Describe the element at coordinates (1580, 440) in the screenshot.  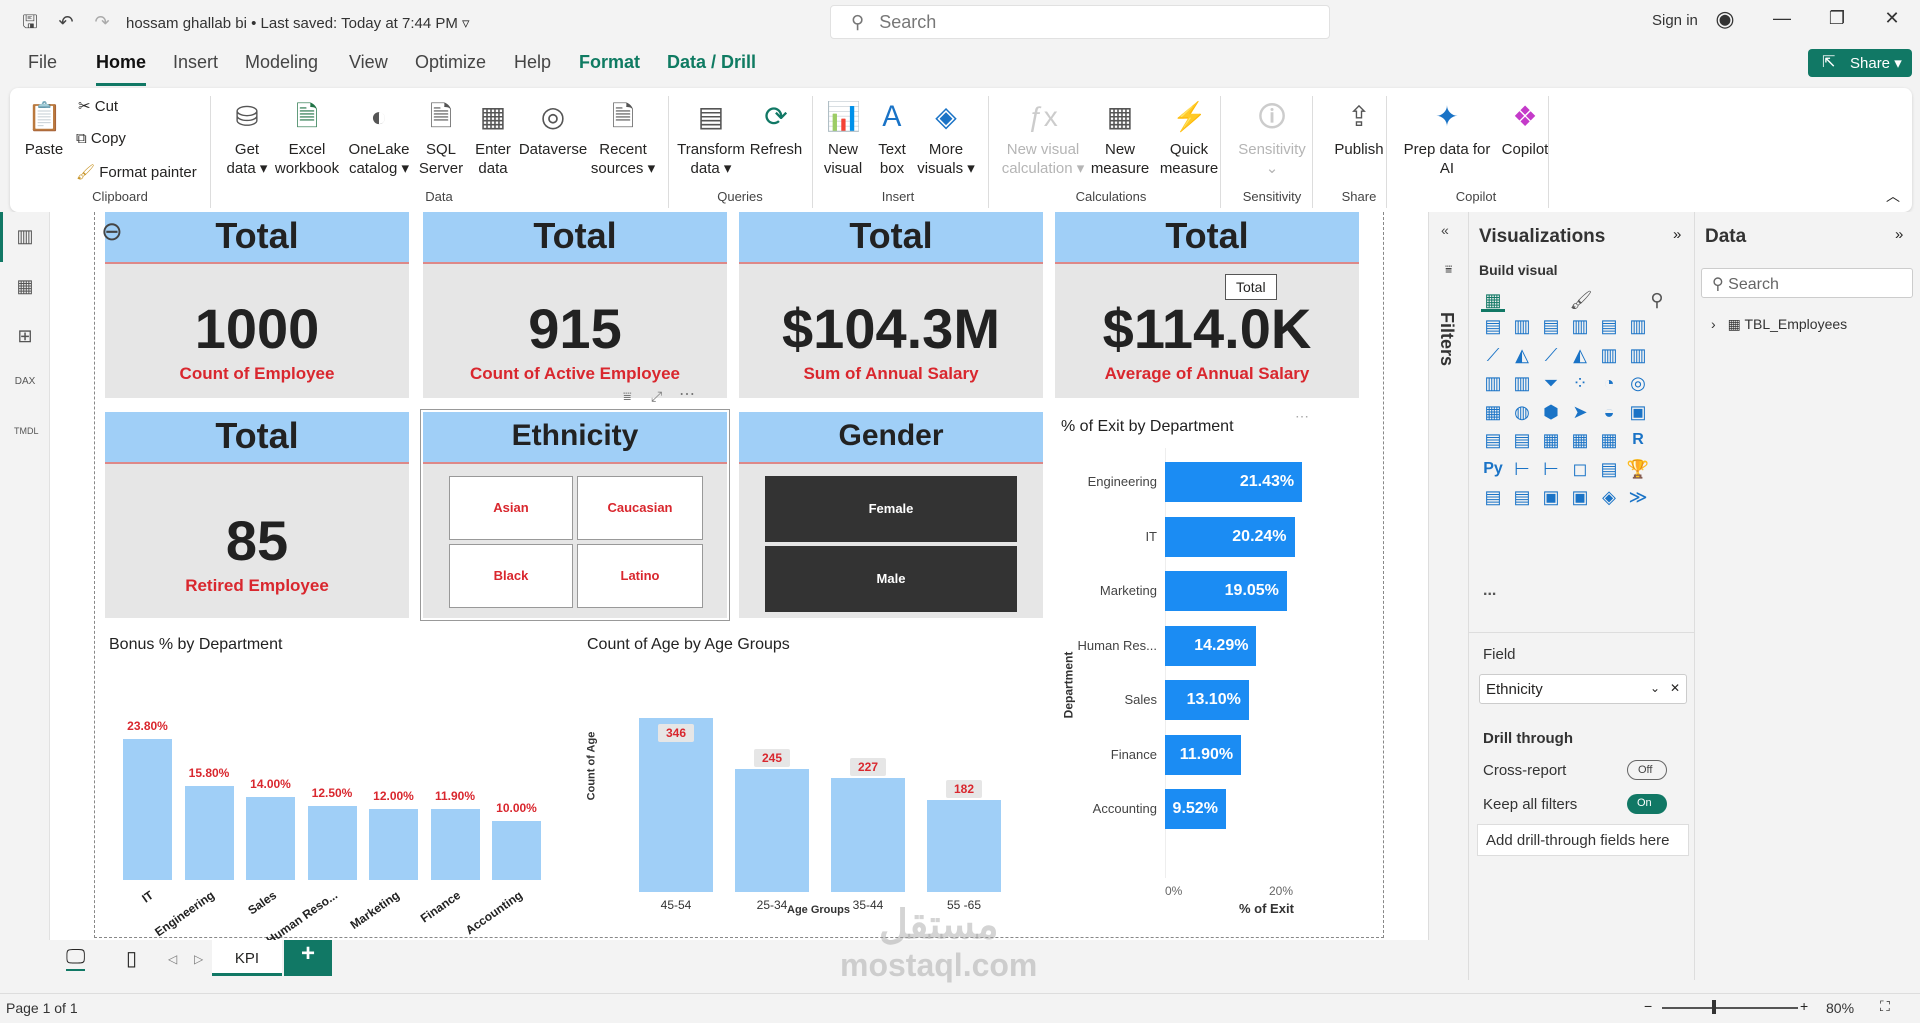
I see `table-icon: ▦` at that location.